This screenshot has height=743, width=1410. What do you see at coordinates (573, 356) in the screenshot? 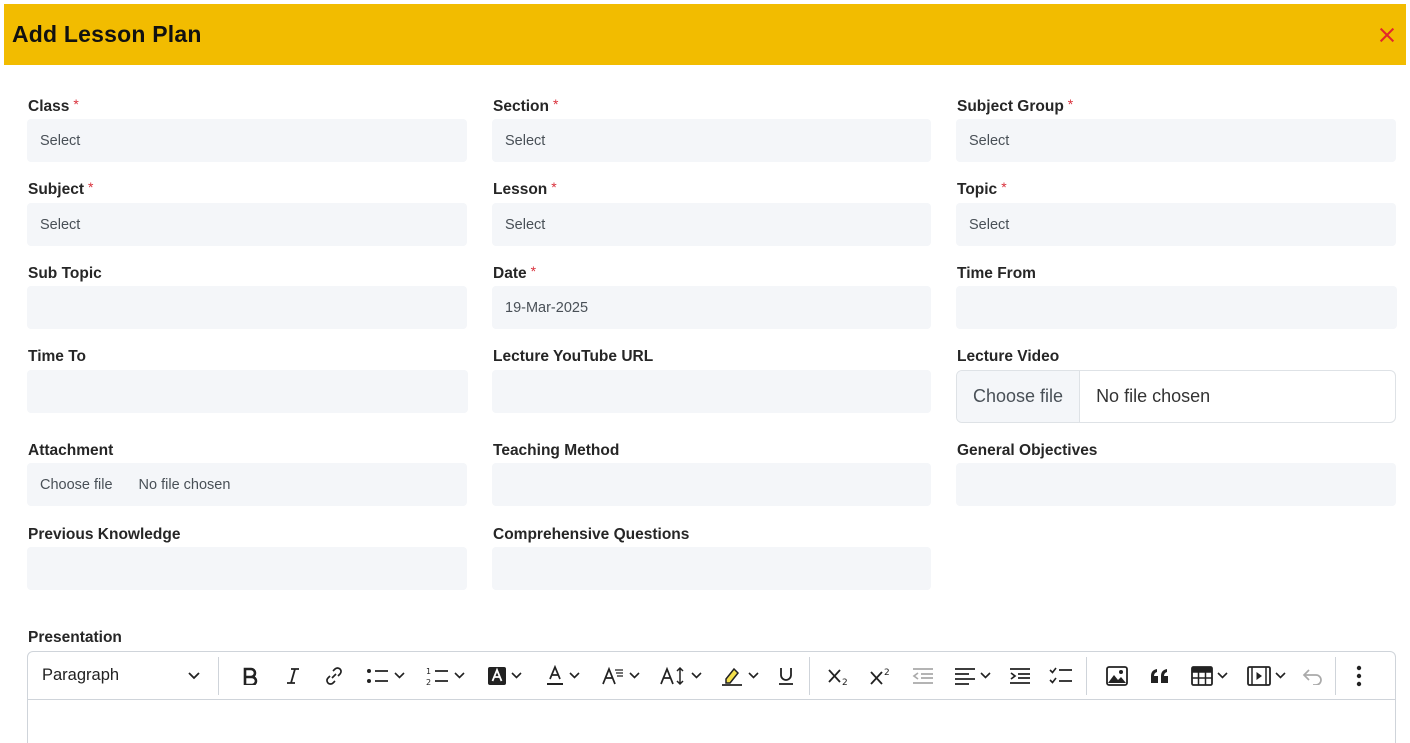
I see `youtube-url-label: Lecture YouTube URL` at bounding box center [573, 356].